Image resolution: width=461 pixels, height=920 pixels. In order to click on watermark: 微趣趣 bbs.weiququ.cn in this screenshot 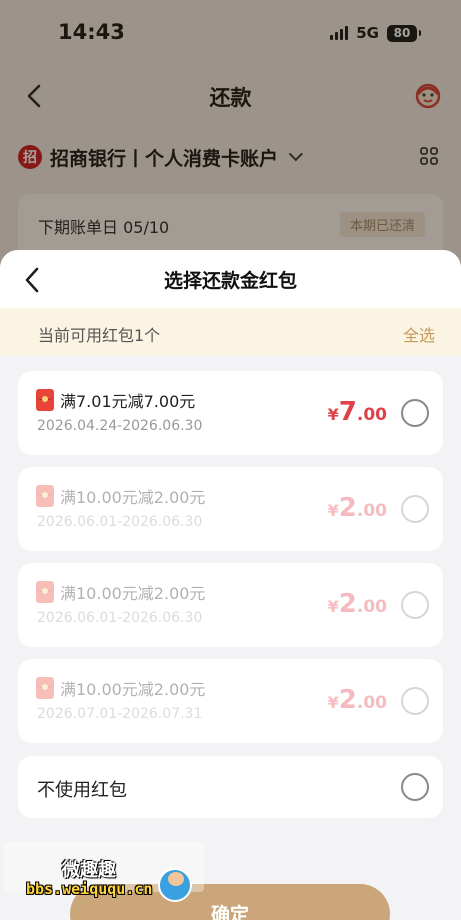, I will do `click(105, 881)`.